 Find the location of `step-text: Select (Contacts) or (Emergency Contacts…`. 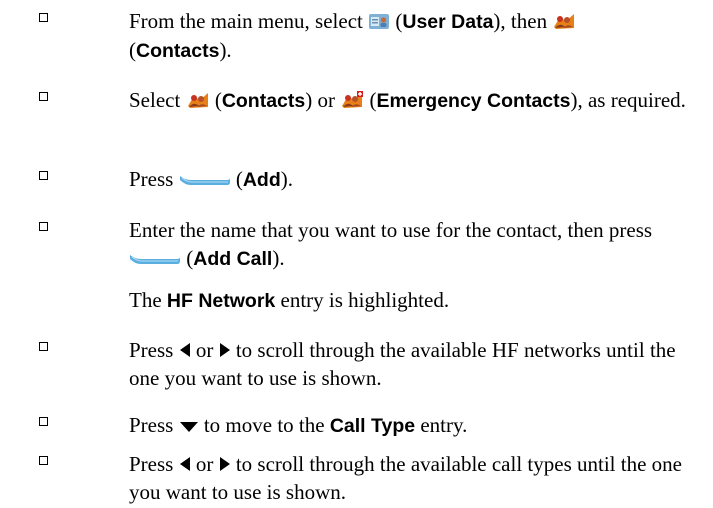

step-text: Select (Contacts) or (Emergency Contacts… is located at coordinates (407, 100).